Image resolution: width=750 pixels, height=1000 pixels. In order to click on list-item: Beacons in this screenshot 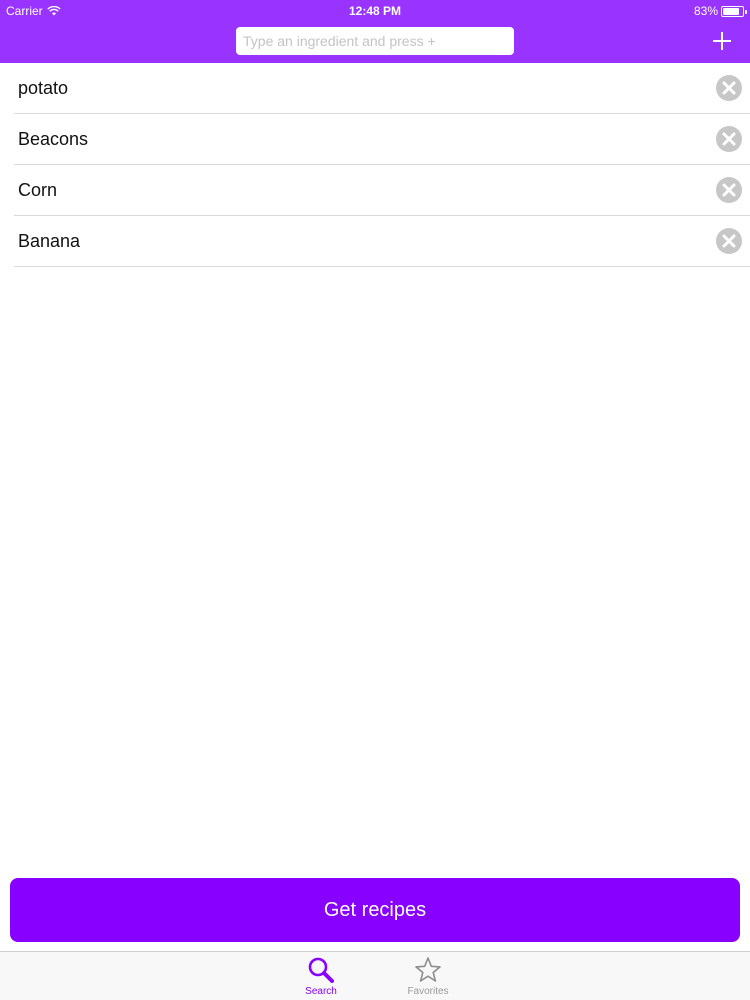, I will do `click(382, 139)`.